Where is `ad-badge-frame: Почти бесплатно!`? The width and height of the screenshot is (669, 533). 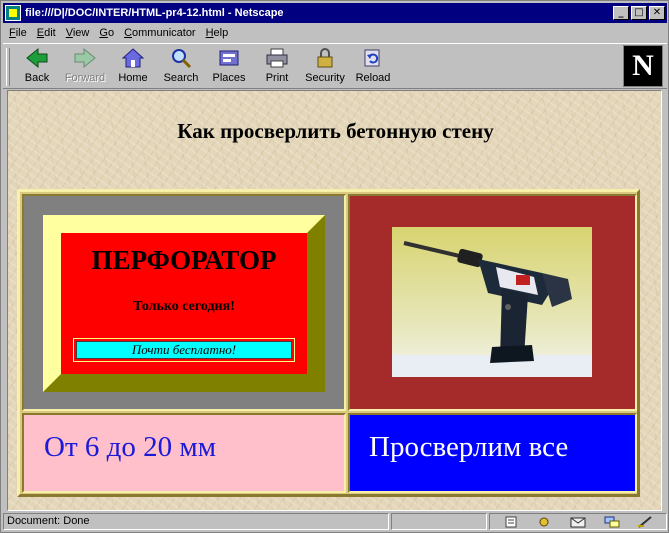
ad-badge-frame: Почти бесплатно! is located at coordinates (184, 350).